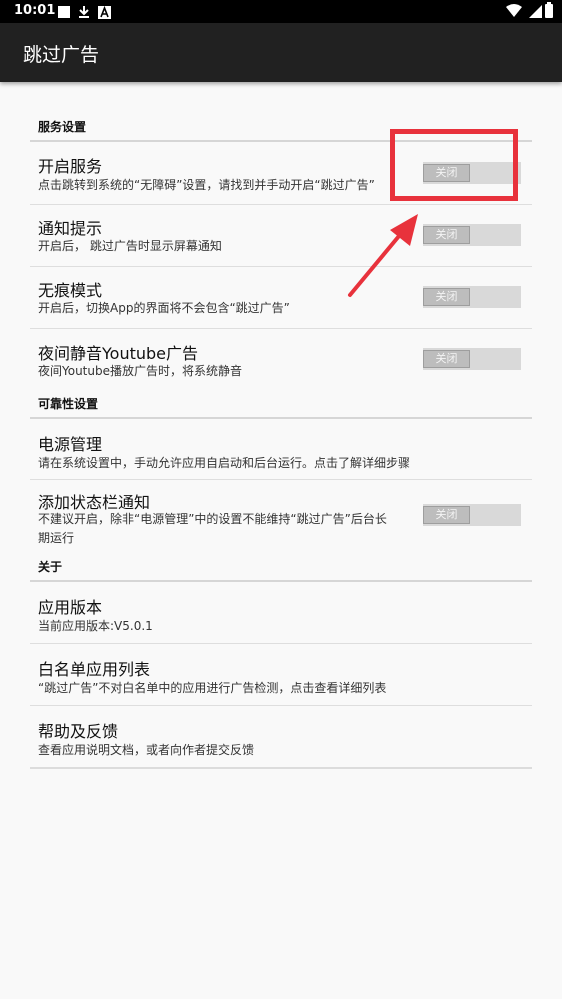 The image size is (562, 999). What do you see at coordinates (281, 571) in the screenshot?
I see `section-header-about: 关于` at bounding box center [281, 571].